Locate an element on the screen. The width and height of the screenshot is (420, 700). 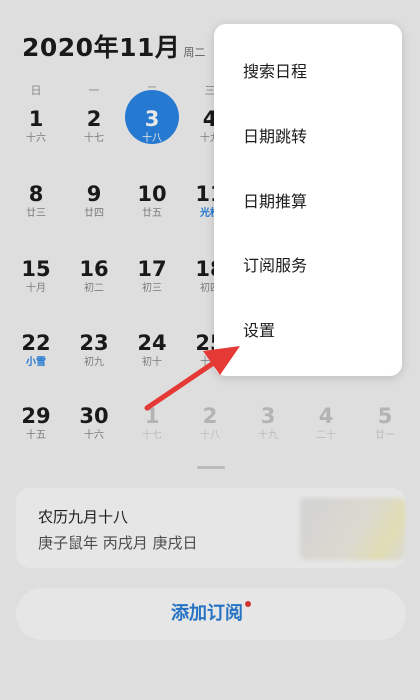
menu-item-settings: 设置 is located at coordinates (308, 331).